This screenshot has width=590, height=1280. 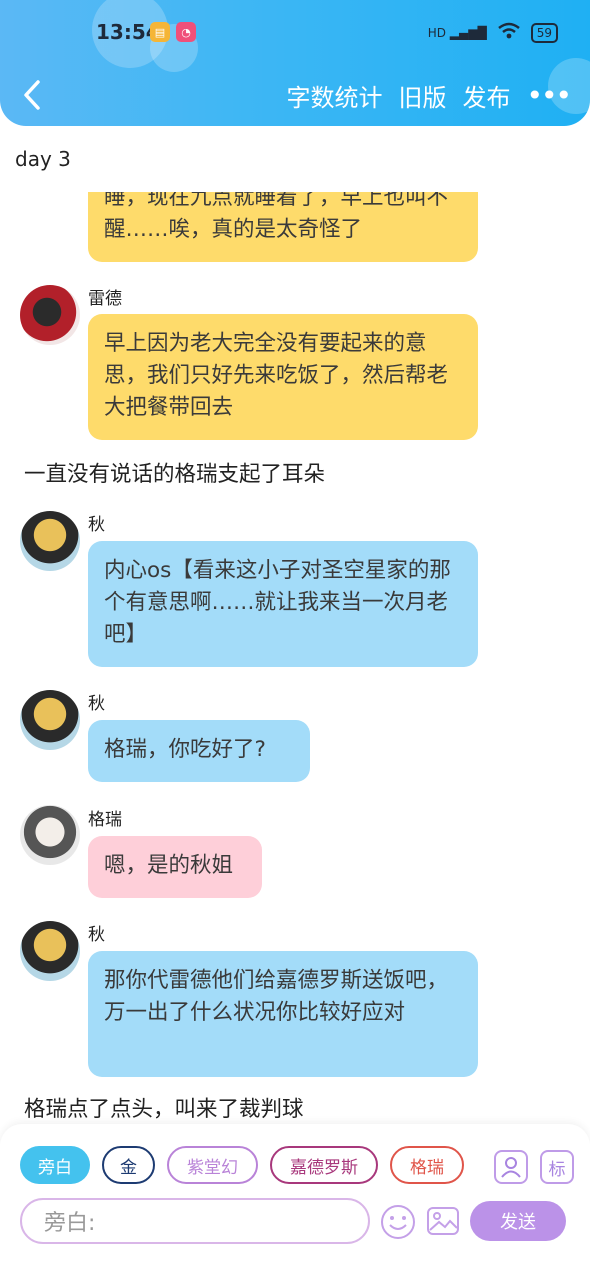 I want to click on chevron-left-icon, so click(x=32, y=95).